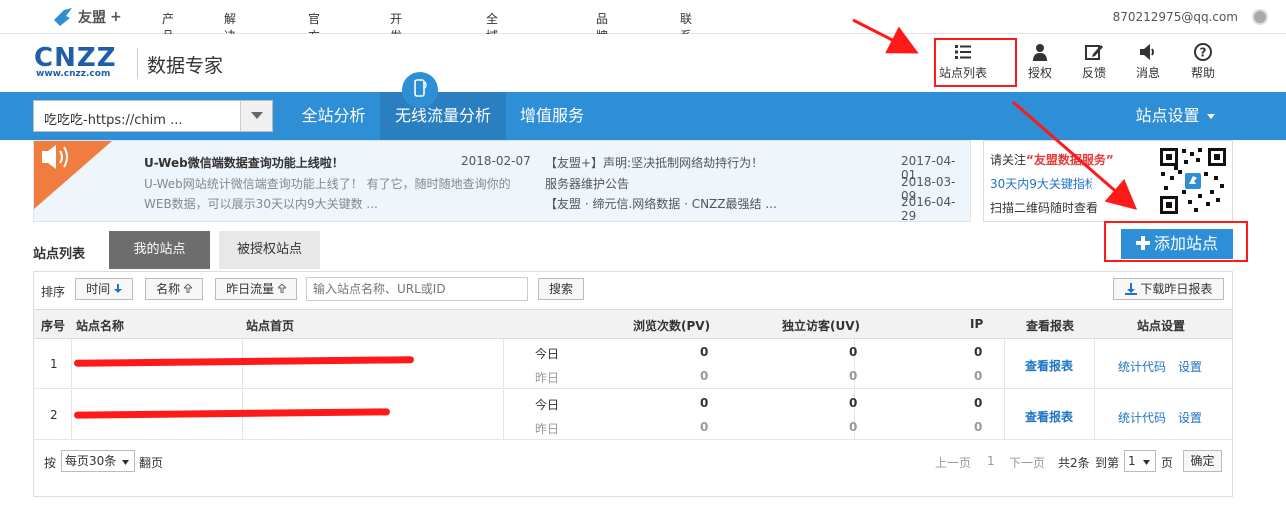  Describe the element at coordinates (1177, 244) in the screenshot. I see `add-site-button: 添加站点` at that location.